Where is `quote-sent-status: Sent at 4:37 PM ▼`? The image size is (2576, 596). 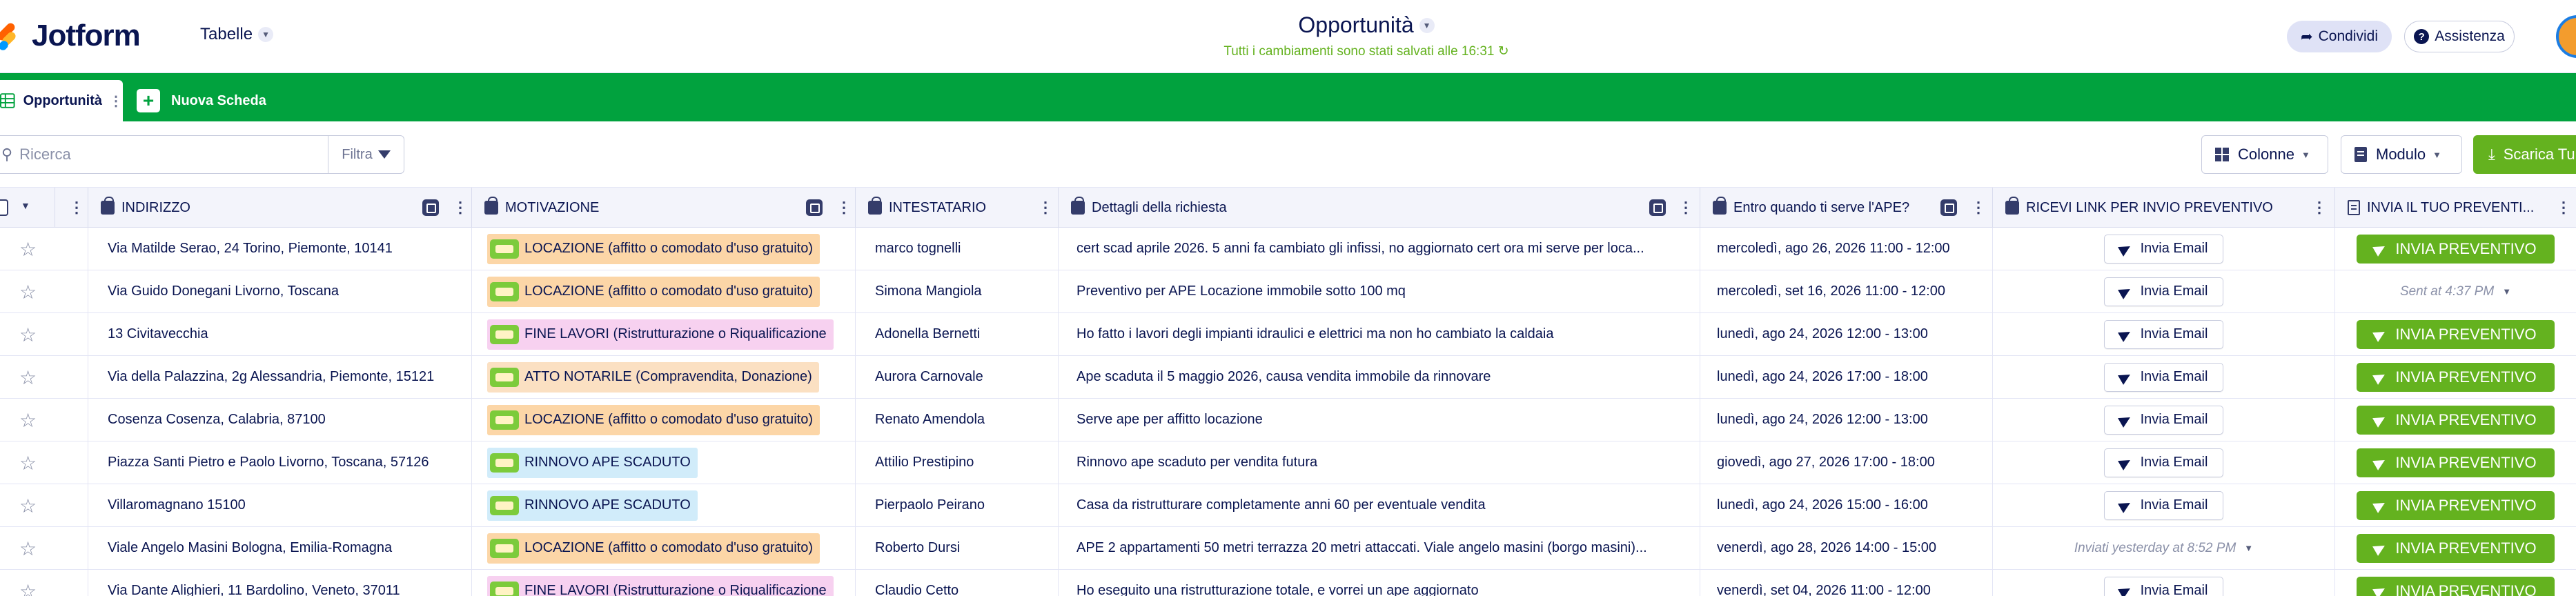 quote-sent-status: Sent at 4:37 PM ▼ is located at coordinates (2455, 291).